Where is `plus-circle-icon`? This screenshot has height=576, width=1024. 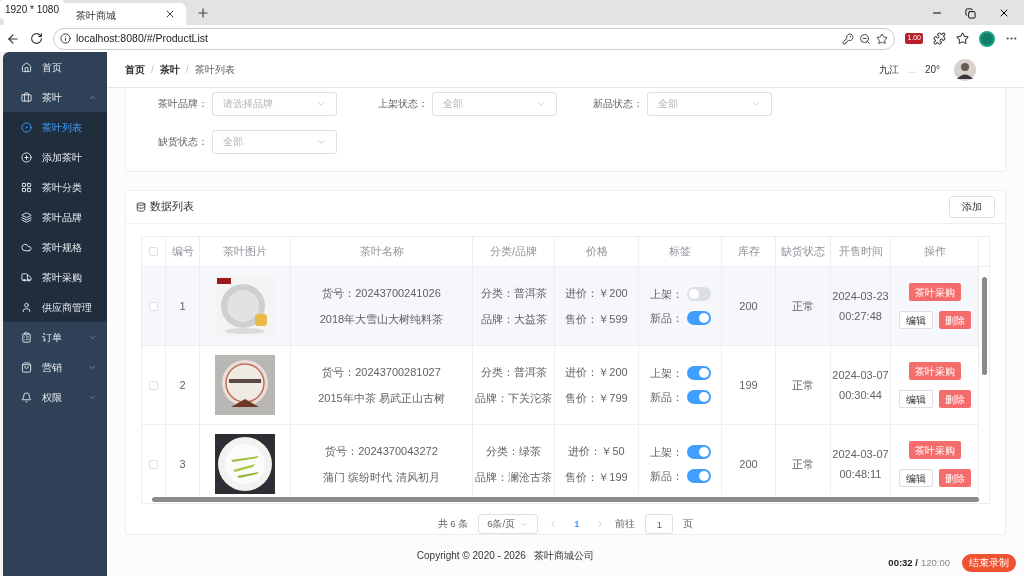
plus-circle-icon is located at coordinates (26, 157).